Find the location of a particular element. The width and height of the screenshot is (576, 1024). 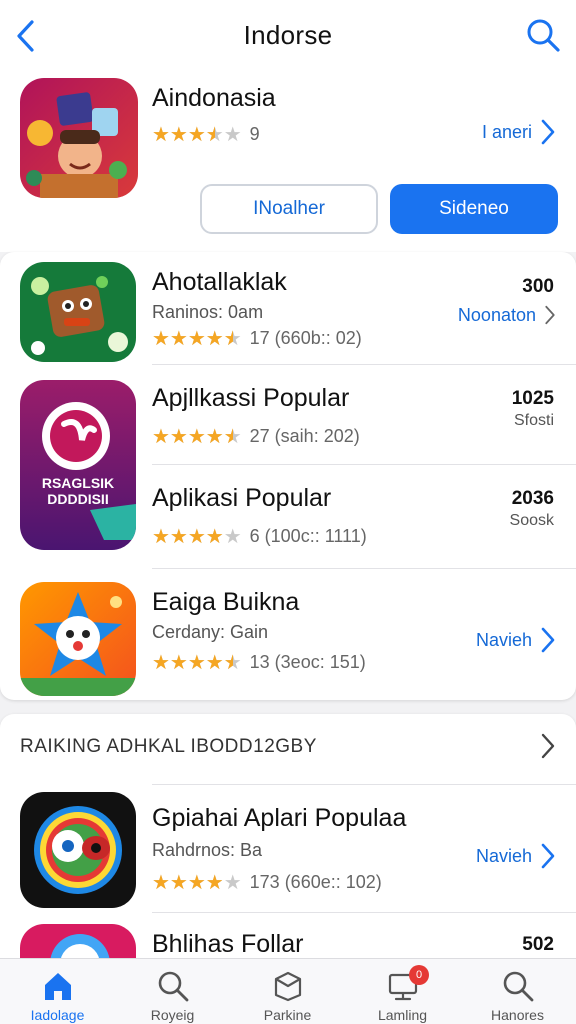

tab-box: Parkine is located at coordinates (287, 991).